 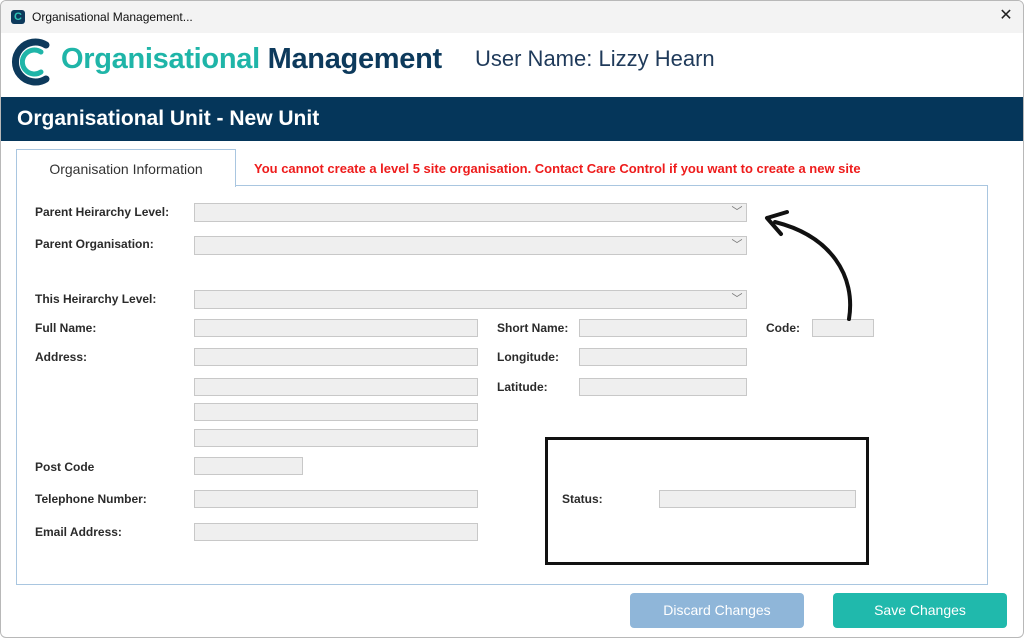 I want to click on latitude-label: Latitude:, so click(x=522, y=387).